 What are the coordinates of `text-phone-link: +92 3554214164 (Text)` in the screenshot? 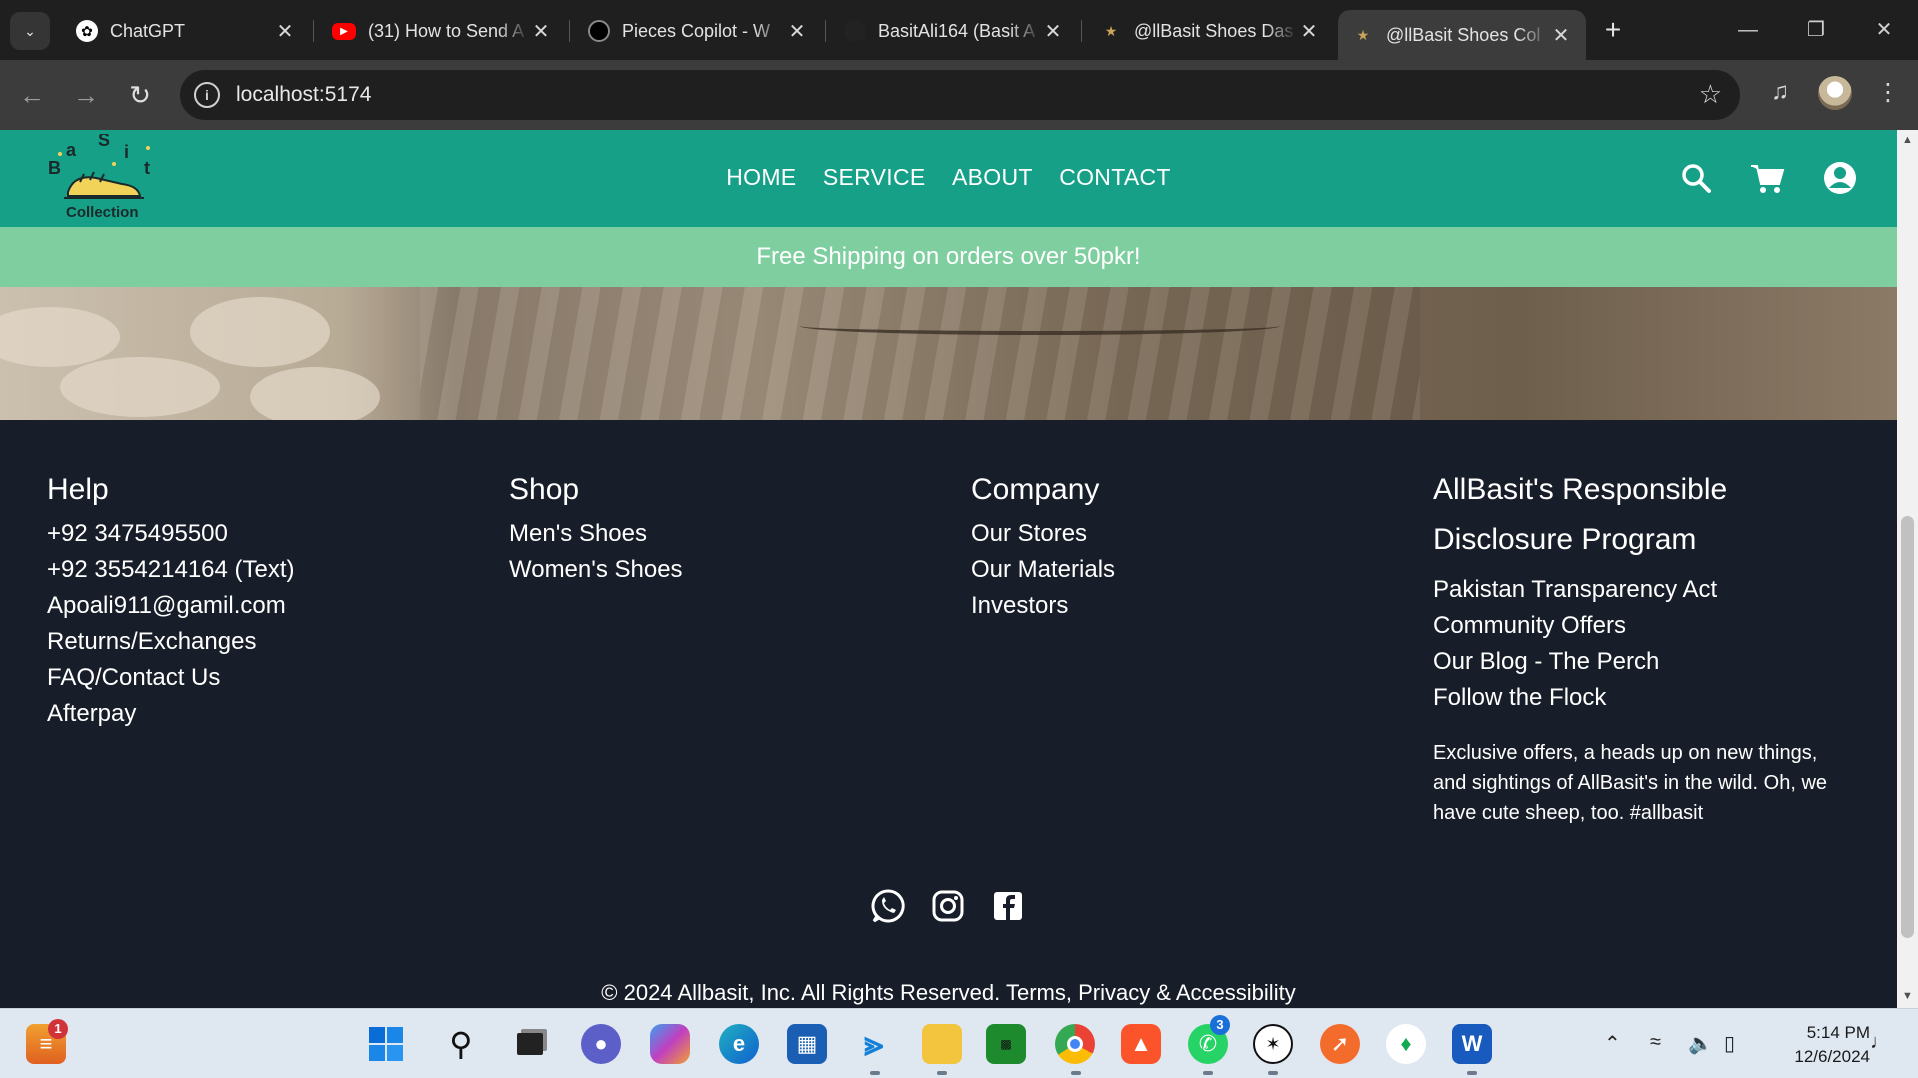 It's located at (171, 570).